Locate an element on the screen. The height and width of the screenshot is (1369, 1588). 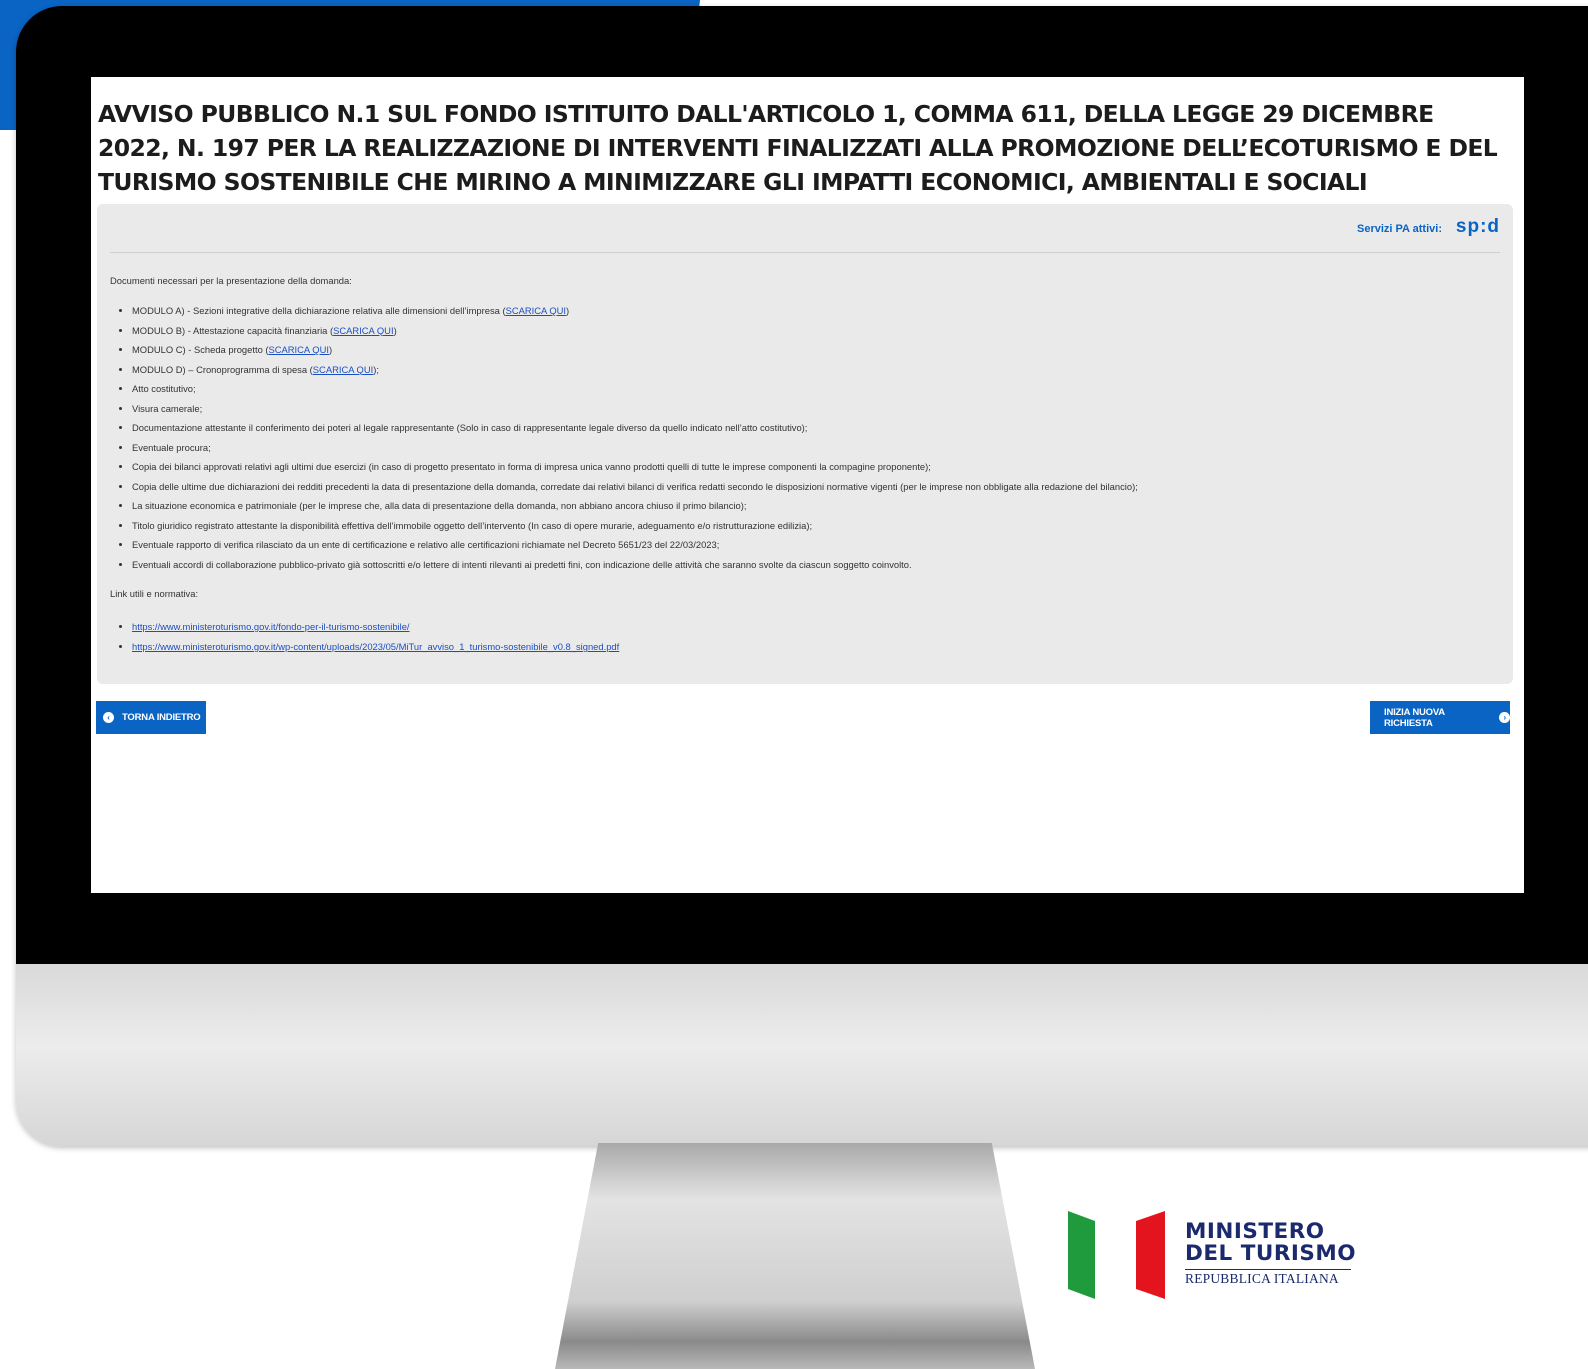
logo-line3: REPUBBLICA ITALIANA is located at coordinates (1262, 1278).